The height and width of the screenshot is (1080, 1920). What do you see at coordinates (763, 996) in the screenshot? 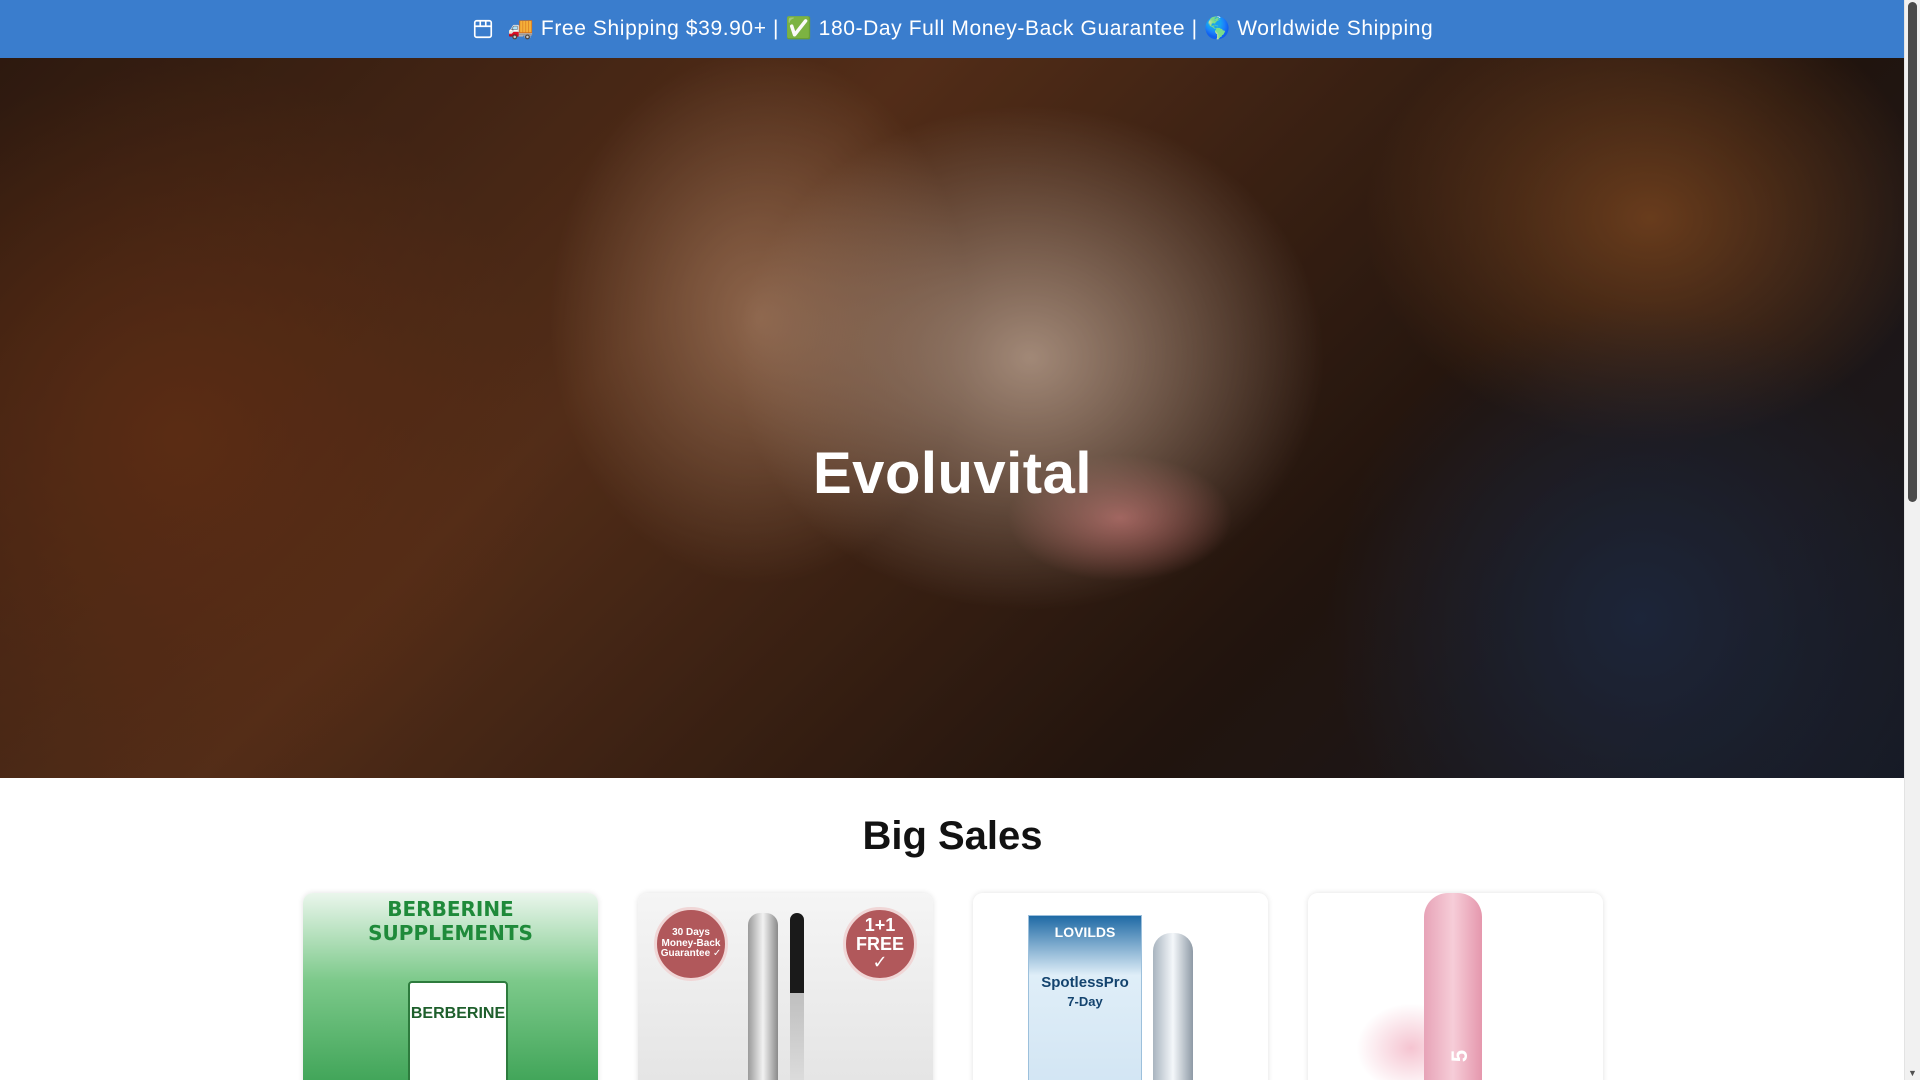
I see `mascara-tube` at bounding box center [763, 996].